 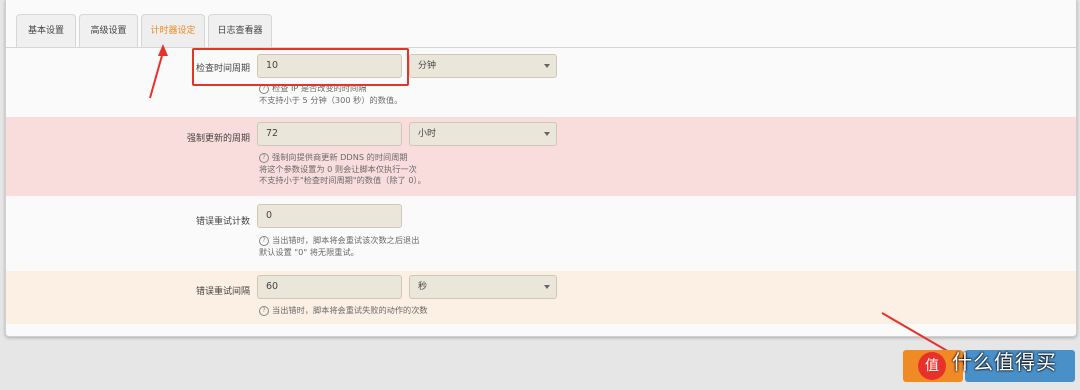 What do you see at coordinates (1004, 362) in the screenshot?
I see `watermark-text: 什么值得买` at bounding box center [1004, 362].